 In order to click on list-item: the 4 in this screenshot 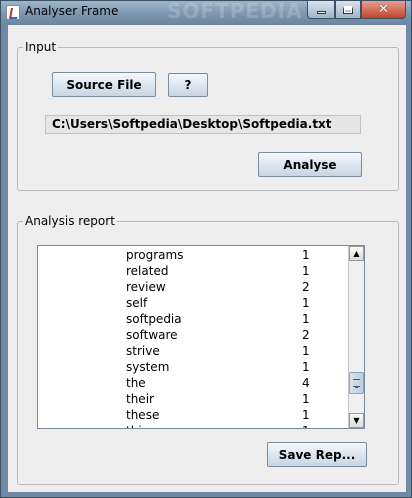, I will do `click(191, 384)`.